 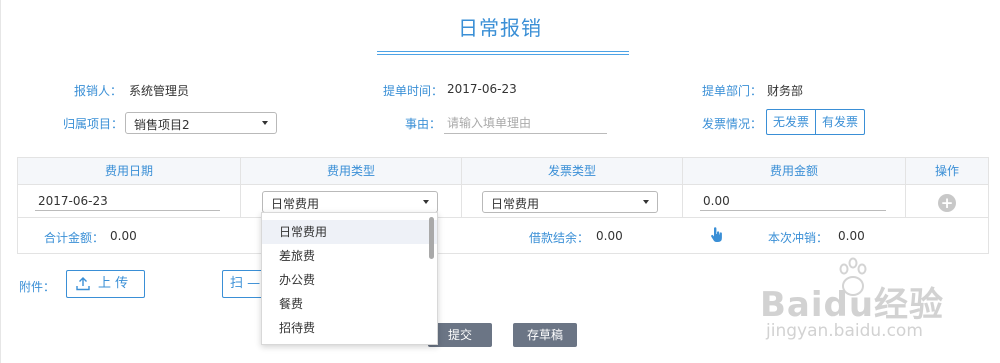 I want to click on save-draft-button: 存草稿, so click(x=545, y=335).